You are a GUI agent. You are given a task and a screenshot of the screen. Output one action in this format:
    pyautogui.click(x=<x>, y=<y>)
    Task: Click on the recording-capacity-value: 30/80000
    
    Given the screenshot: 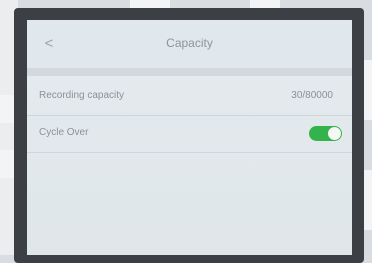 What is the action you would take?
    pyautogui.click(x=312, y=95)
    